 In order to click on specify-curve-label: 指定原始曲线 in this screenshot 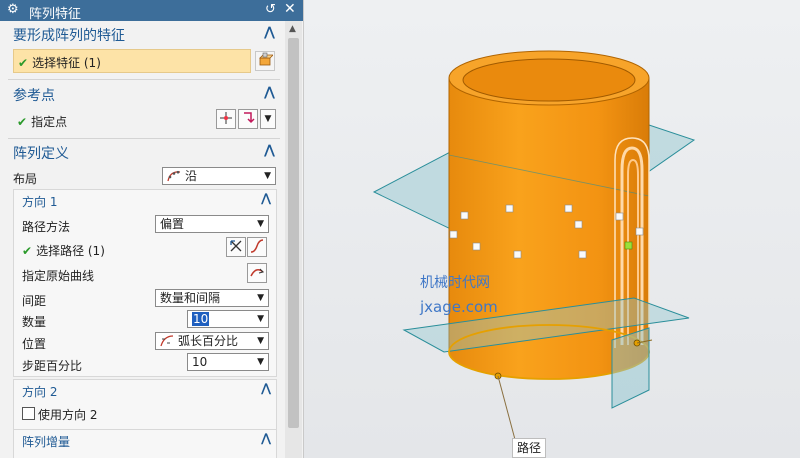, I will do `click(58, 276)`.